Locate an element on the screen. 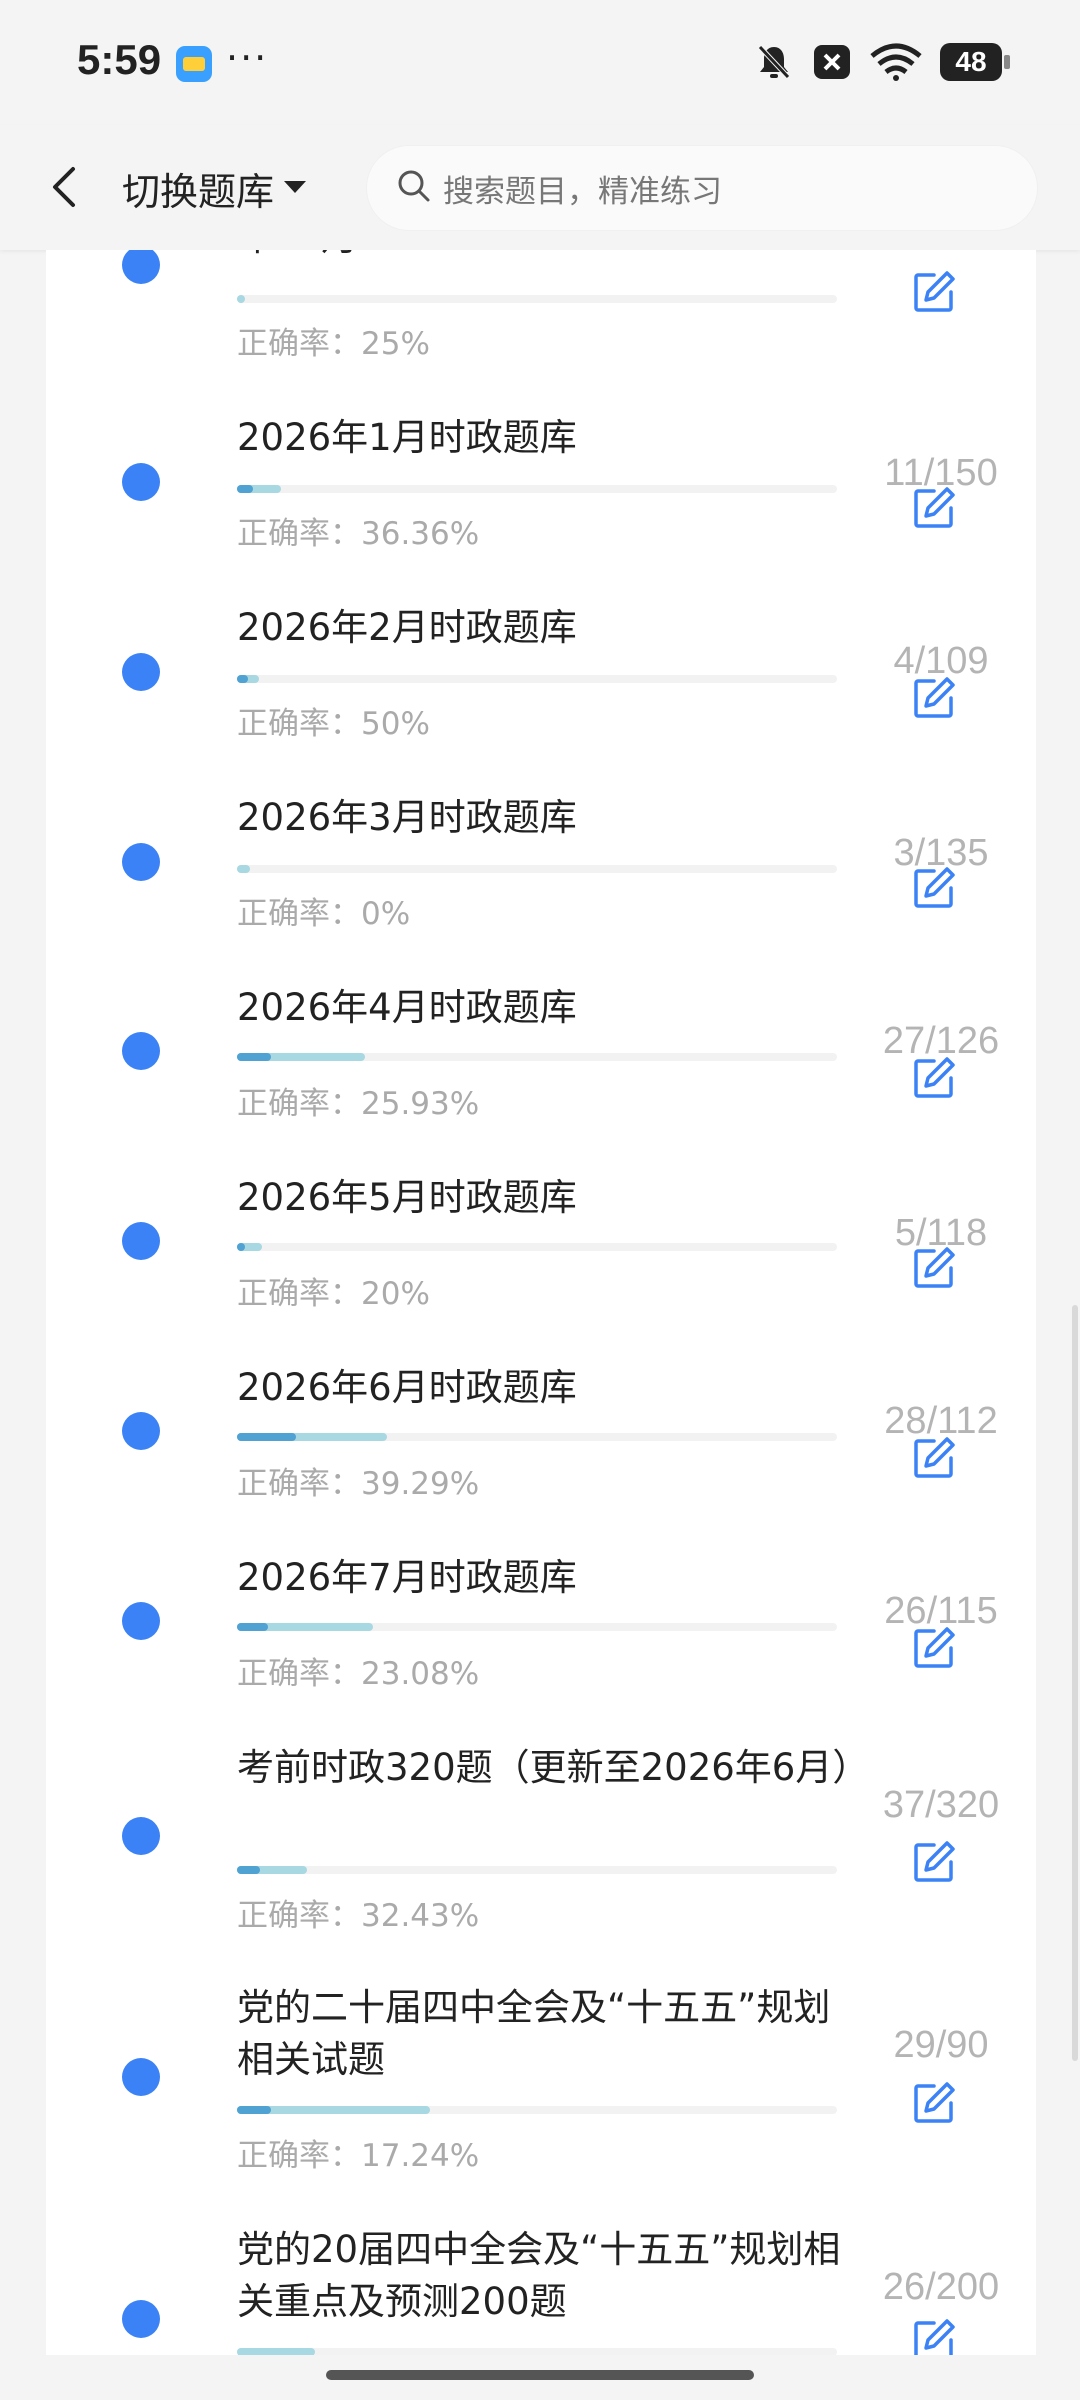 The image size is (1080, 2400). accuracy-rate: 正确率：23.08% is located at coordinates (358, 1674).